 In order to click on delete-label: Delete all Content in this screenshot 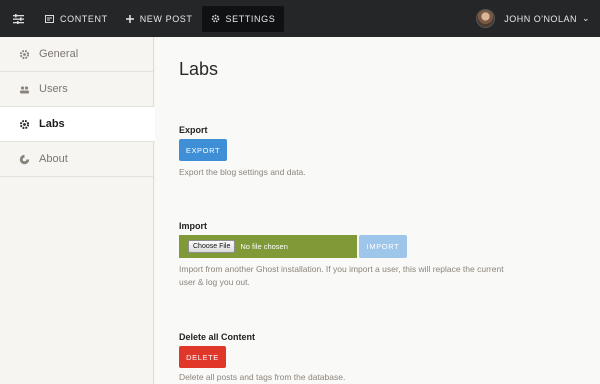, I will do `click(217, 337)`.